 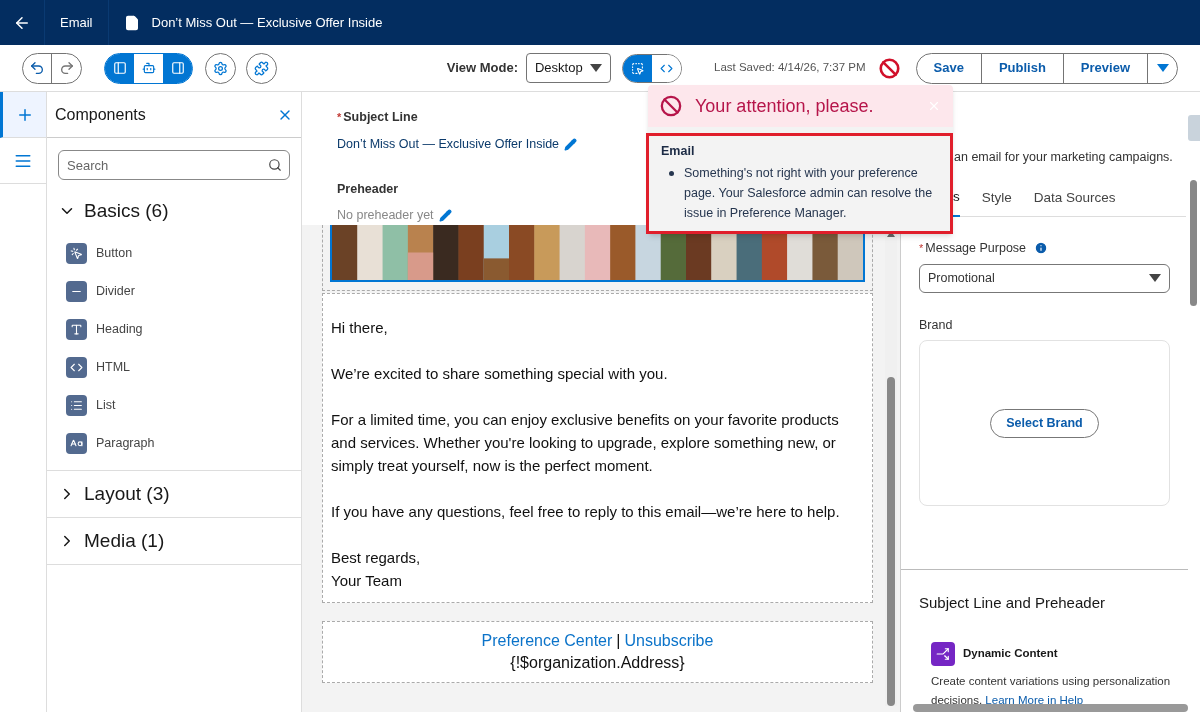 What do you see at coordinates (671, 173) in the screenshot?
I see `bullet-icon` at bounding box center [671, 173].